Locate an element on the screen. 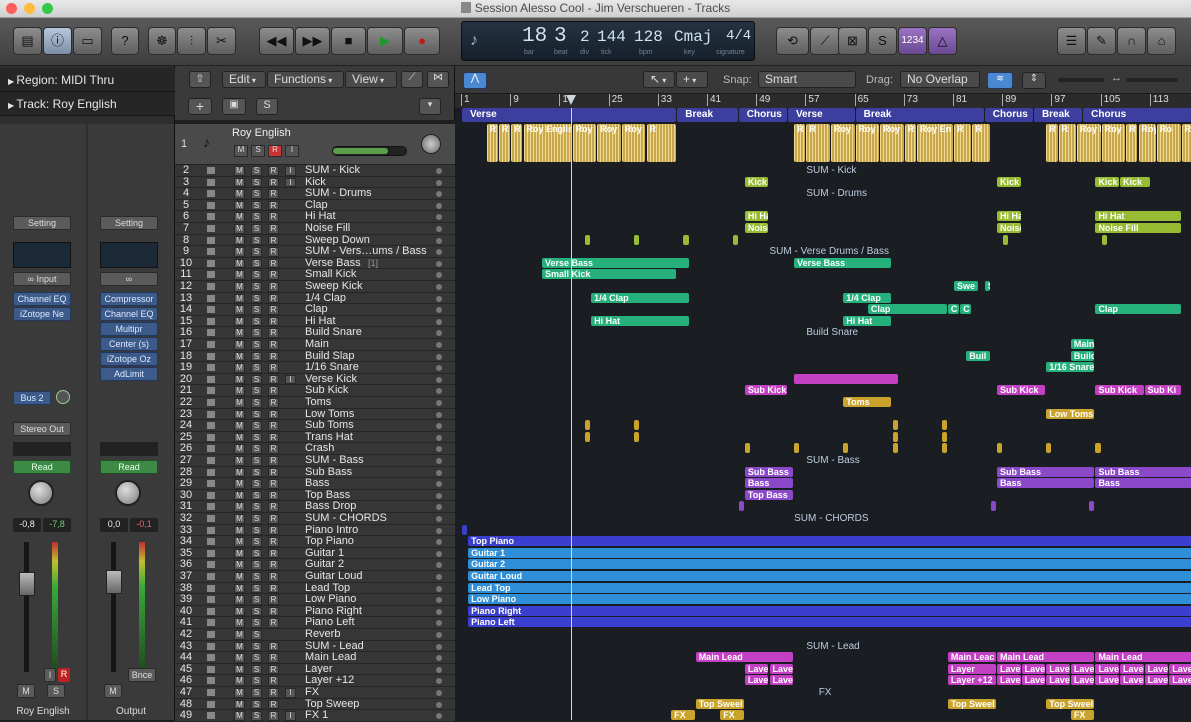 Image resolution: width=1191 pixels, height=722 pixels. region: C is located at coordinates (953, 309).